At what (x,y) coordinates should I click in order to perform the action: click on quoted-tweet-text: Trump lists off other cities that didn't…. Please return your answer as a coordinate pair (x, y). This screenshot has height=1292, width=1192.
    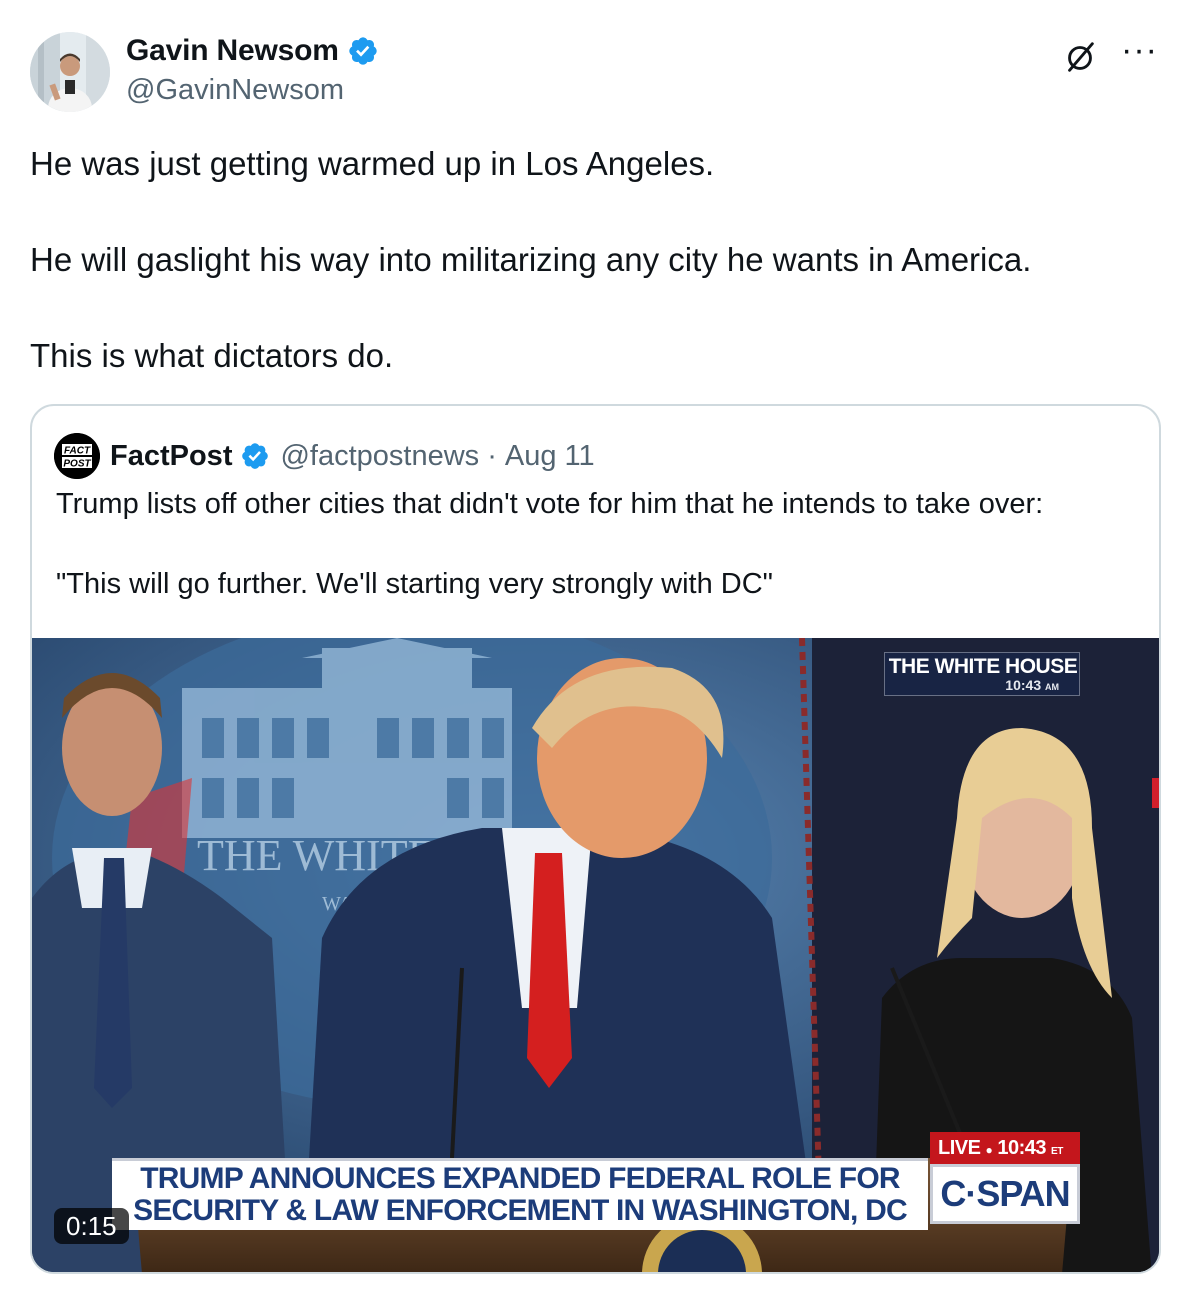
    Looking at the image, I should click on (601, 544).